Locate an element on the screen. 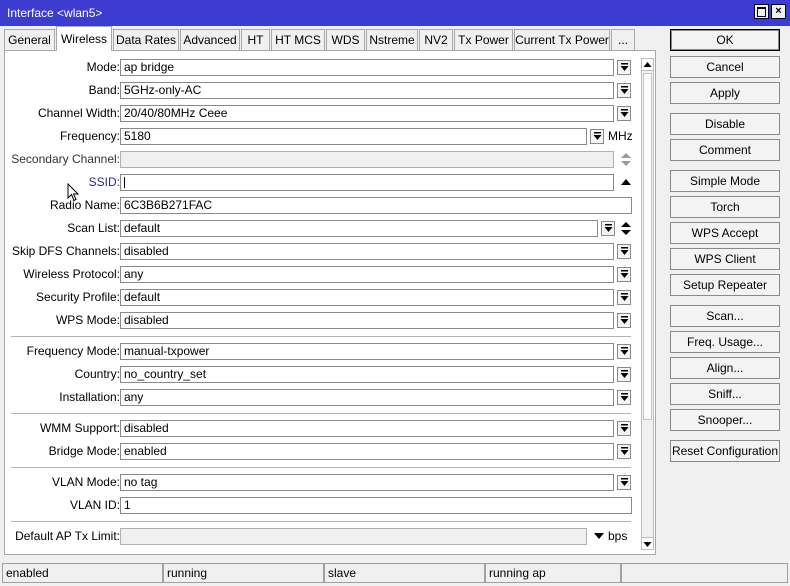 The width and height of the screenshot is (790, 586). frequency-mode-label: Frequency Mode: is located at coordinates (73, 351).